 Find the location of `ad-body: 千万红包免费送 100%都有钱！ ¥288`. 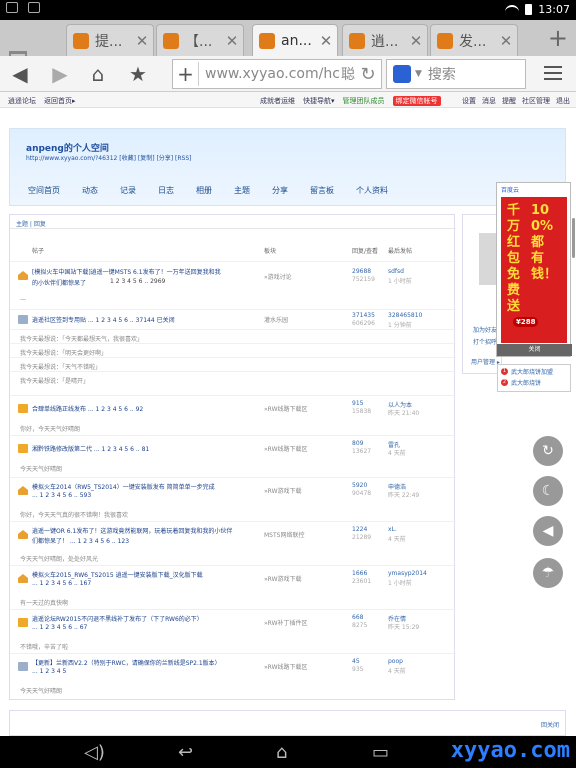

ad-body: 千万红包免费送 100%都有钱！ ¥288 is located at coordinates (534, 270).